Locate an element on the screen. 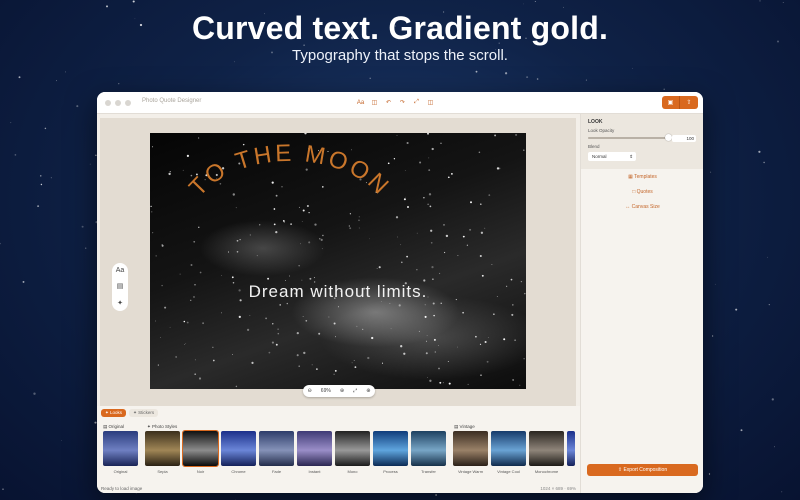 The width and height of the screenshot is (800, 500). chevron-updown-icon: ⇕ is located at coordinates (631, 156).